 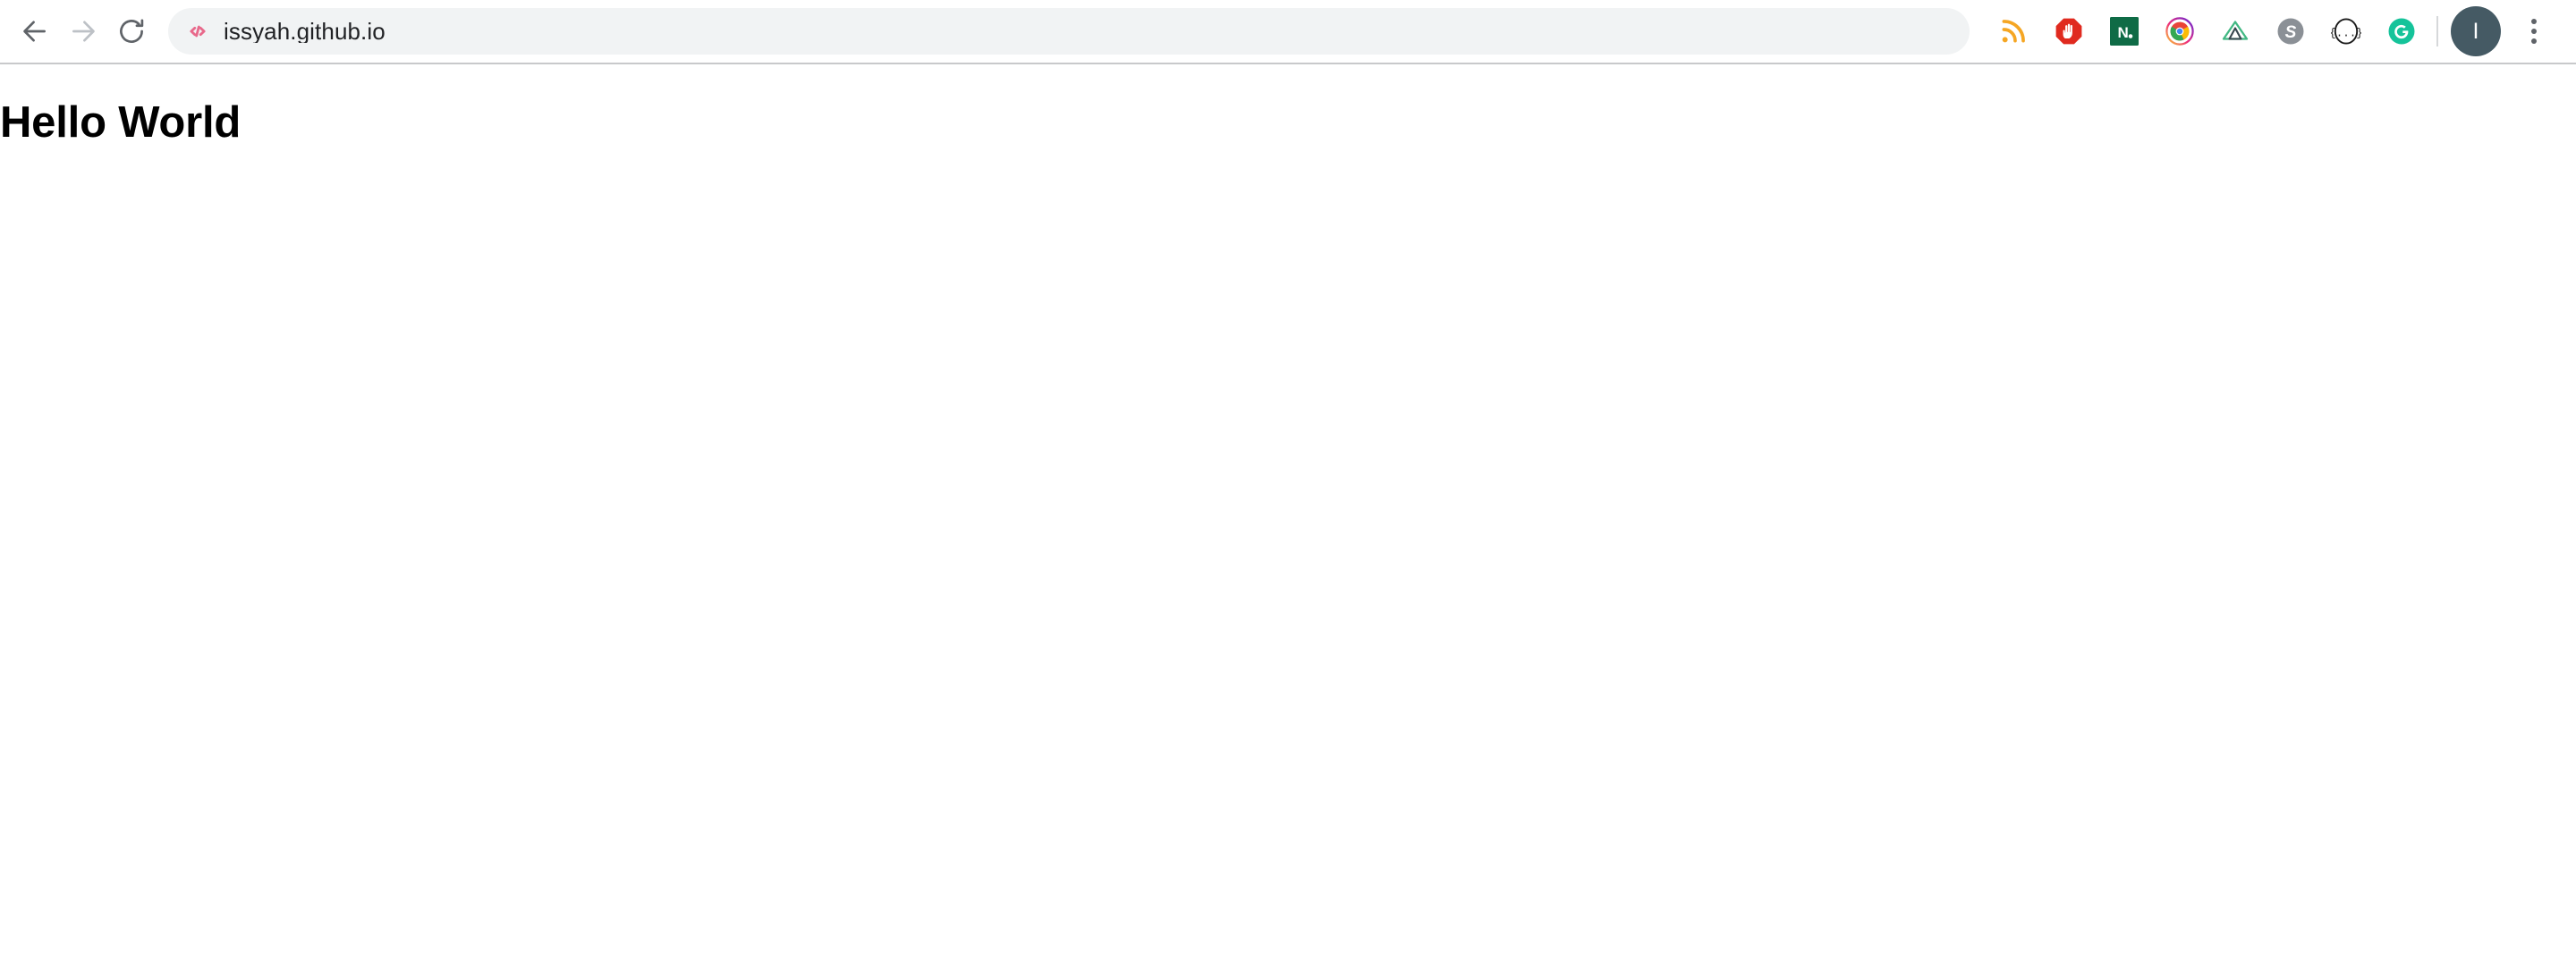 What do you see at coordinates (1069, 32) in the screenshot?
I see `address-bar: issyah.github.io` at bounding box center [1069, 32].